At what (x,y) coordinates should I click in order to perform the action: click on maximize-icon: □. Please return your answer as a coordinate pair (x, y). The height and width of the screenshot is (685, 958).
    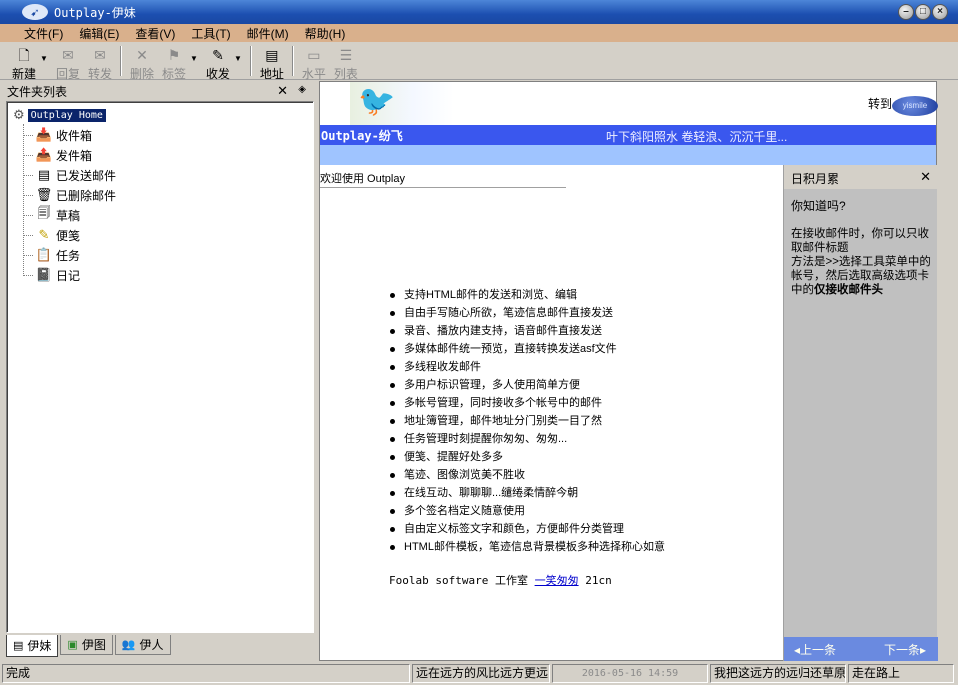
    Looking at the image, I should click on (923, 12).